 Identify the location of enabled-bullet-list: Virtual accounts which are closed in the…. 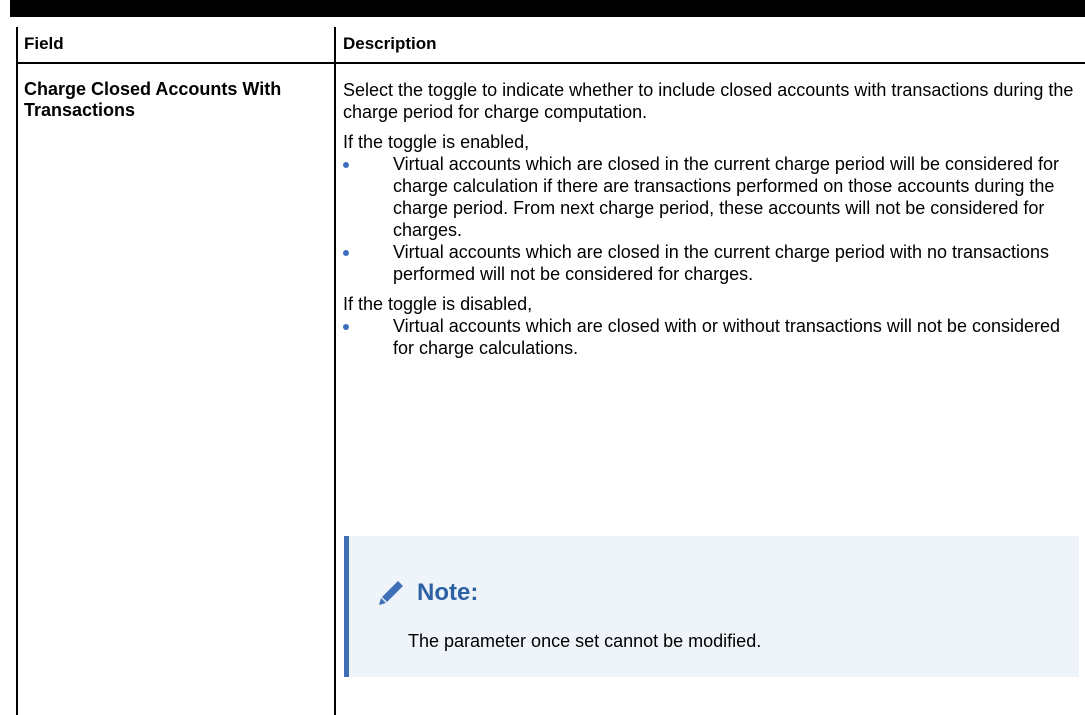
(710, 219).